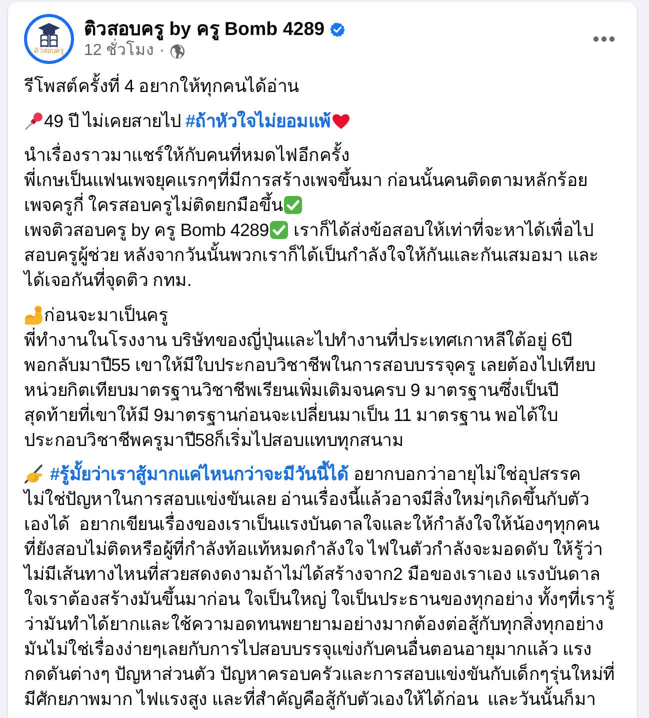 This screenshot has height=718, width=649. I want to click on post-paragraph: 49 ปี ไม่เคยสายไป #ถ้าหัวใจไม่ยอมแพ้, so click(324, 121).